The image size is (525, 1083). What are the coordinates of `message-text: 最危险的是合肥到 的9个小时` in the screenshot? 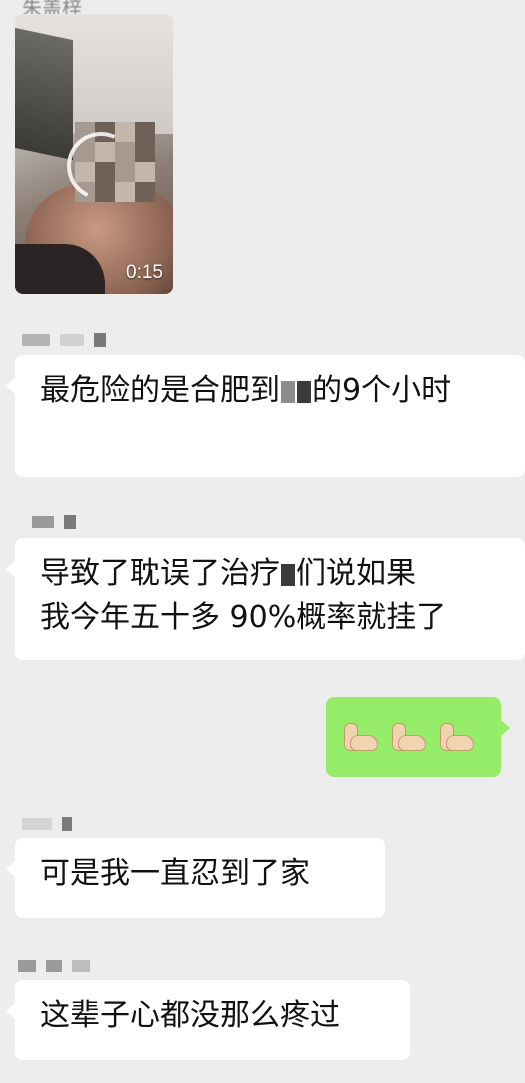 It's located at (246, 390).